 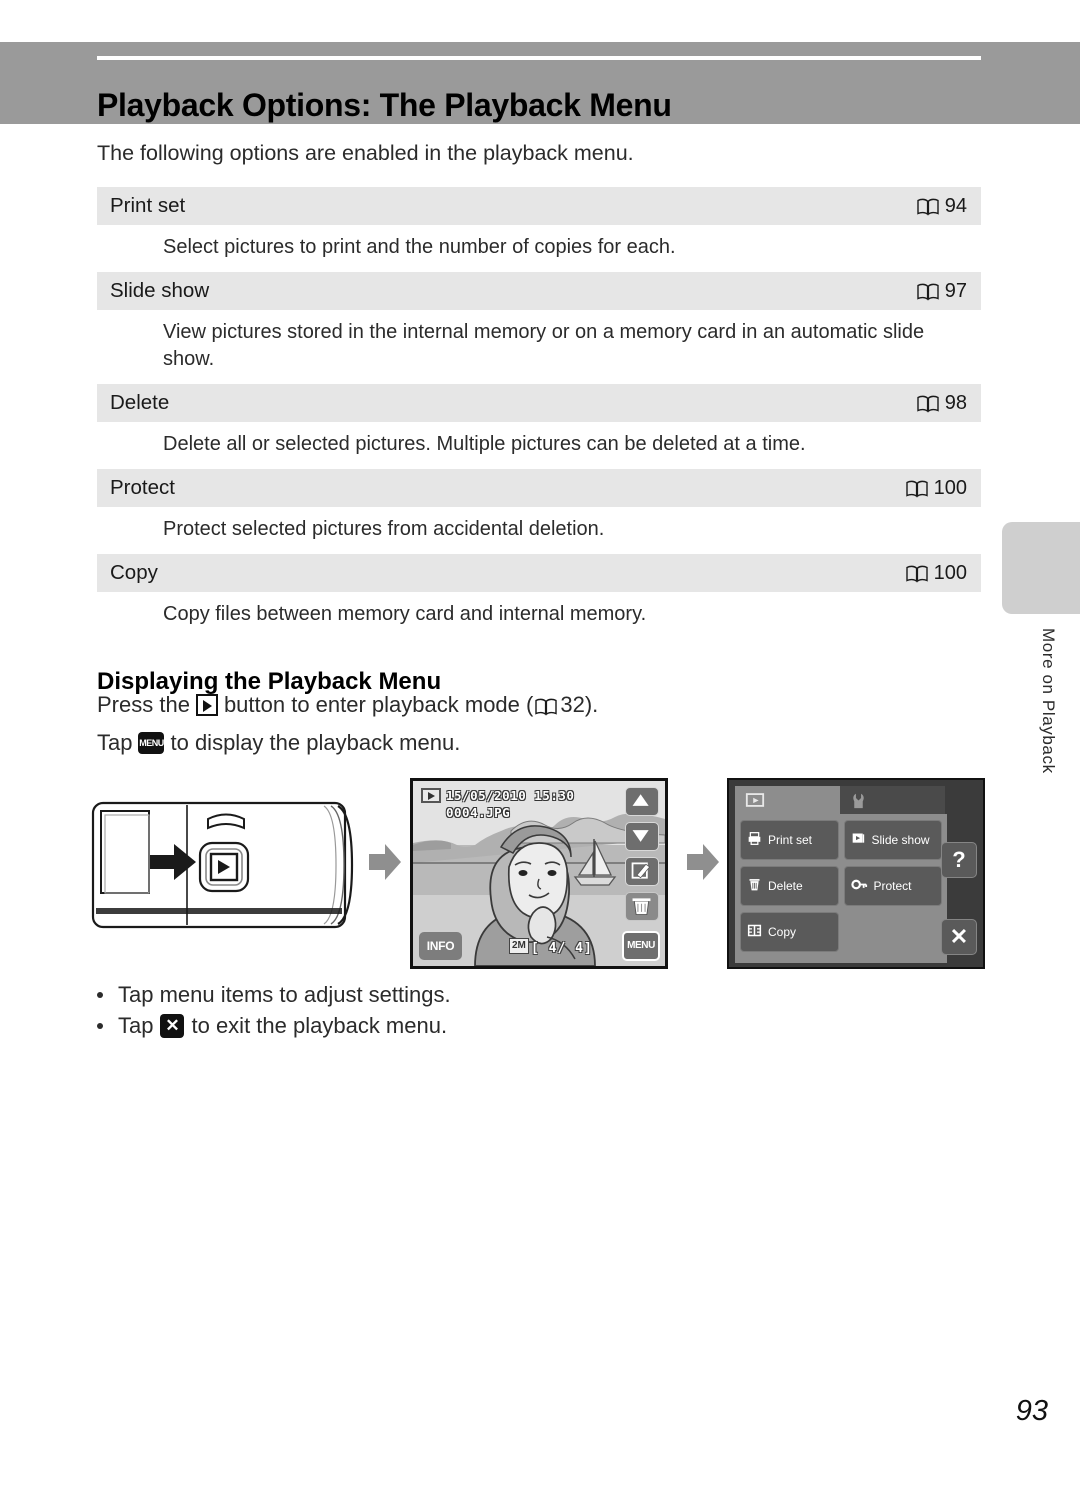 I want to click on close-button: ✕, so click(x=959, y=937).